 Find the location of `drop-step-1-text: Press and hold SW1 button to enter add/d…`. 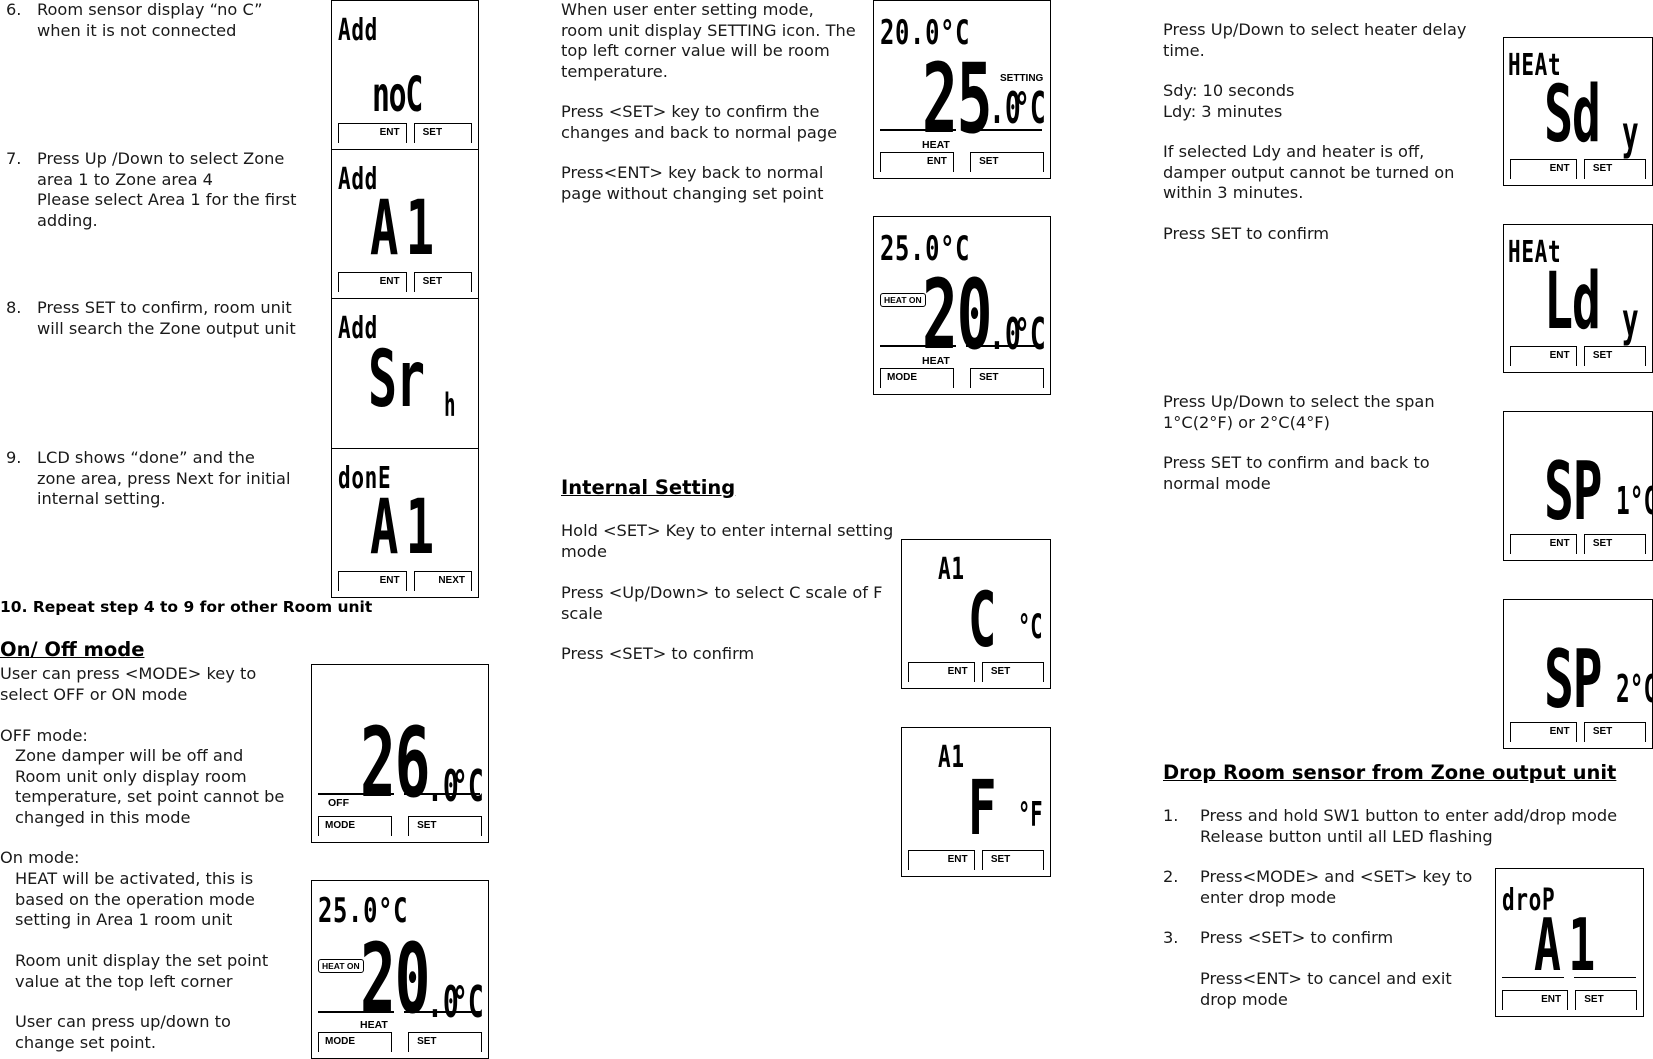

drop-step-1-text: Press and hold SW1 button to enter add/d… is located at coordinates (1409, 826).